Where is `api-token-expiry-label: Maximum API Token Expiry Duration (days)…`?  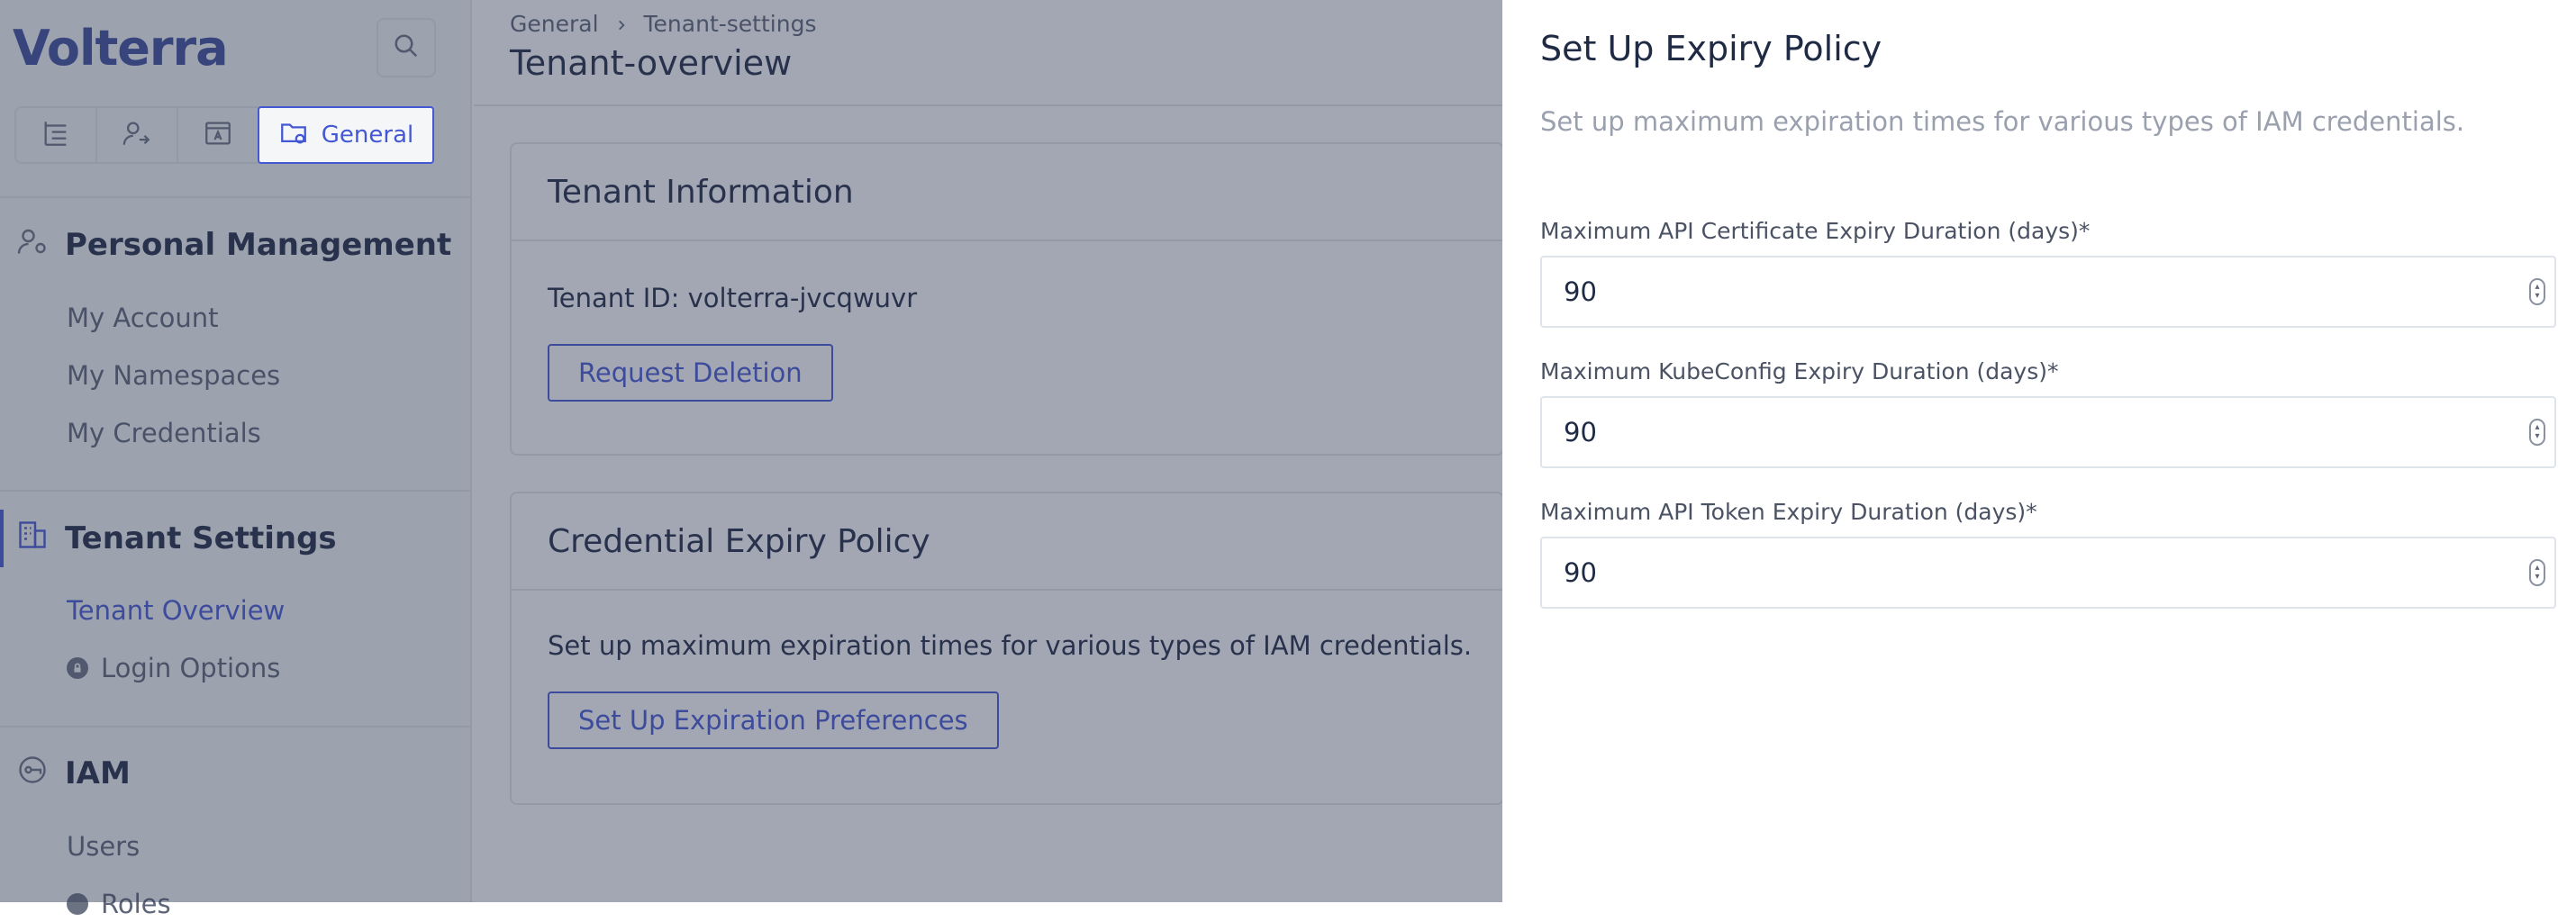
api-token-expiry-label: Maximum API Token Expiry Duration (days)… is located at coordinates (1788, 512).